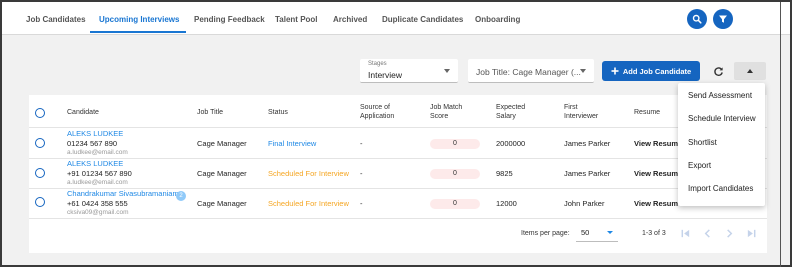 This screenshot has width=792, height=267. Describe the element at coordinates (702, 142) in the screenshot. I see `menu-item-shortlist: Shortlist` at that location.